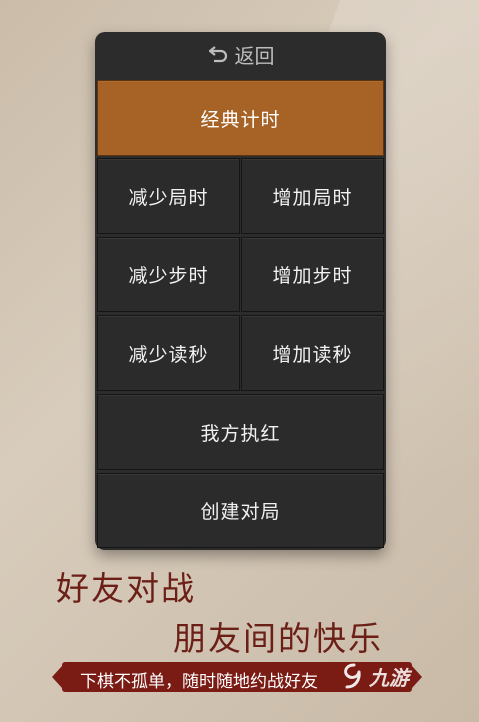 The height and width of the screenshot is (722, 479). What do you see at coordinates (217, 54) in the screenshot?
I see `back-arrow-icon` at bounding box center [217, 54].